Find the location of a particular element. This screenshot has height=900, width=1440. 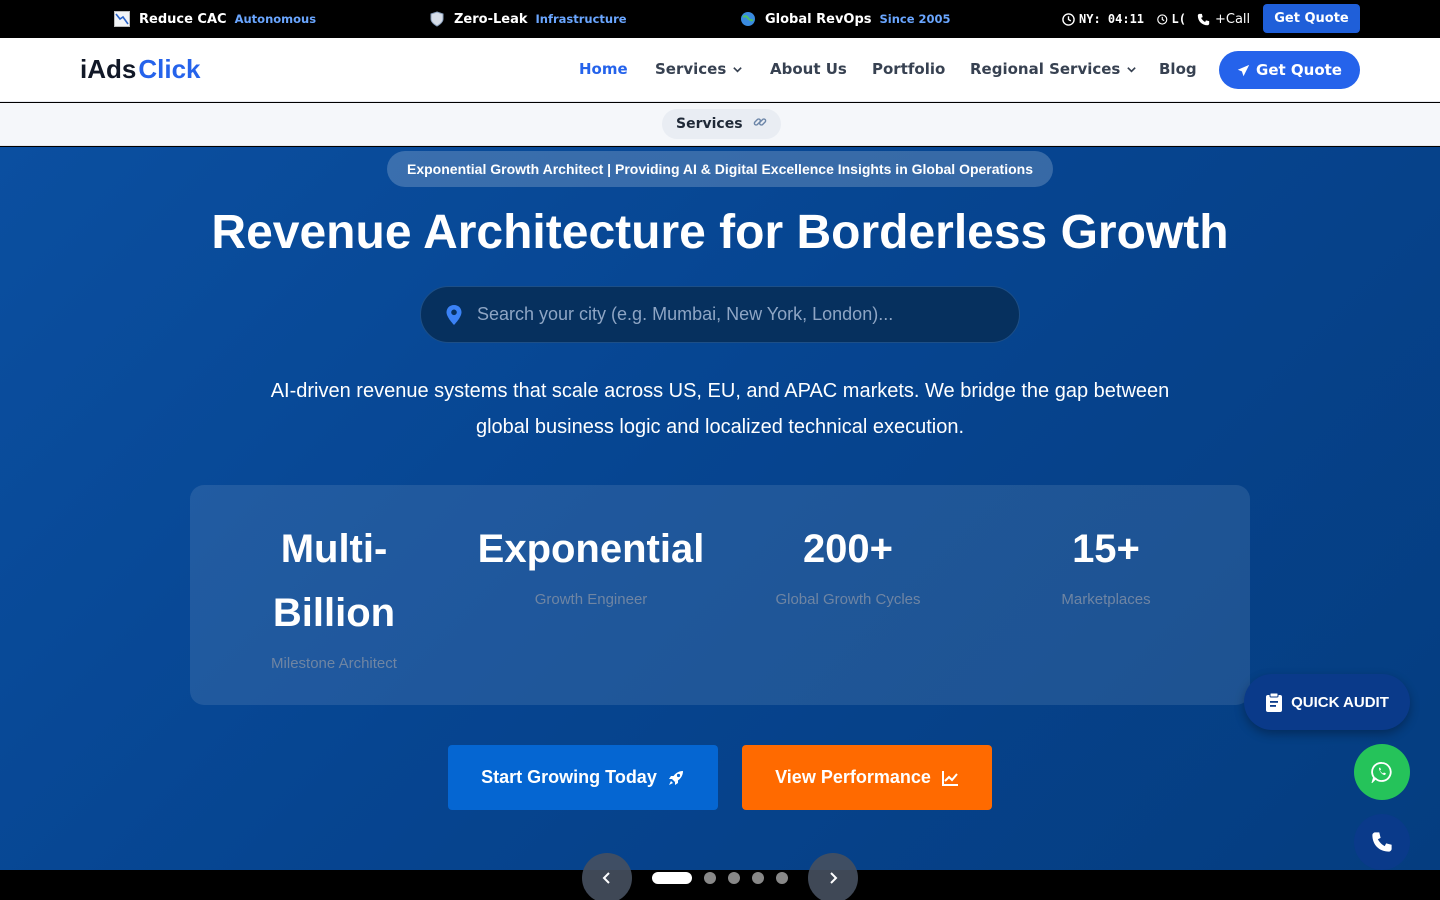

nav-get-quote-button: Get Quote is located at coordinates (1289, 70).